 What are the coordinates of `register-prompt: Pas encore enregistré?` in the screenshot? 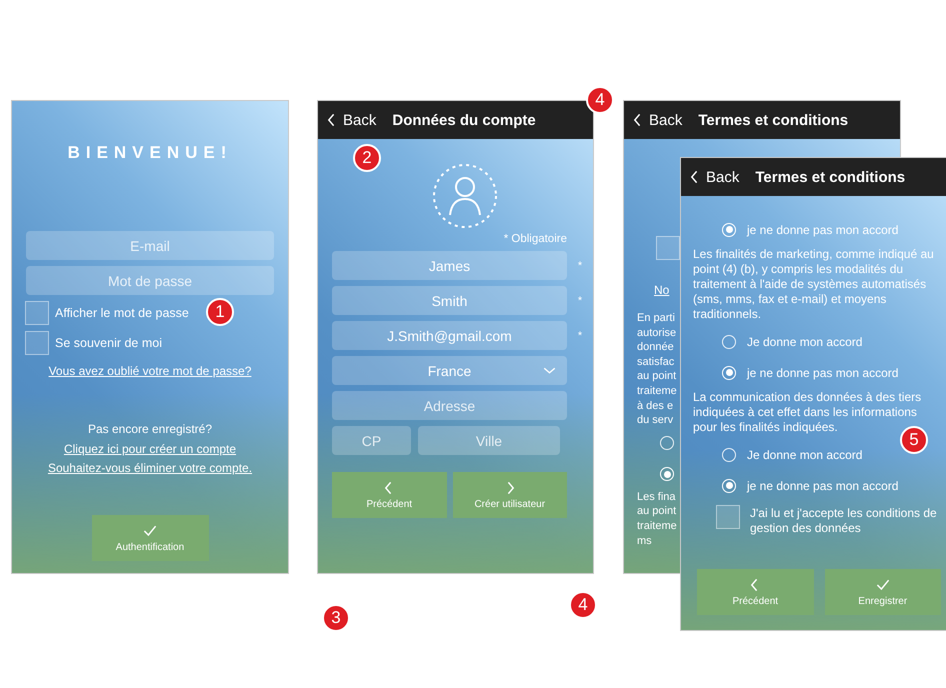 It's located at (150, 429).